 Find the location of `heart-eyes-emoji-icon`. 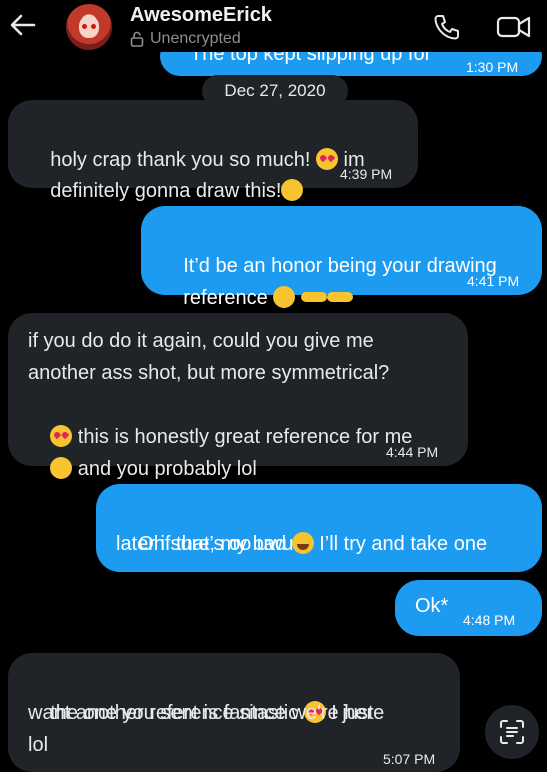

heart-eyes-emoji-icon is located at coordinates (326, 158).